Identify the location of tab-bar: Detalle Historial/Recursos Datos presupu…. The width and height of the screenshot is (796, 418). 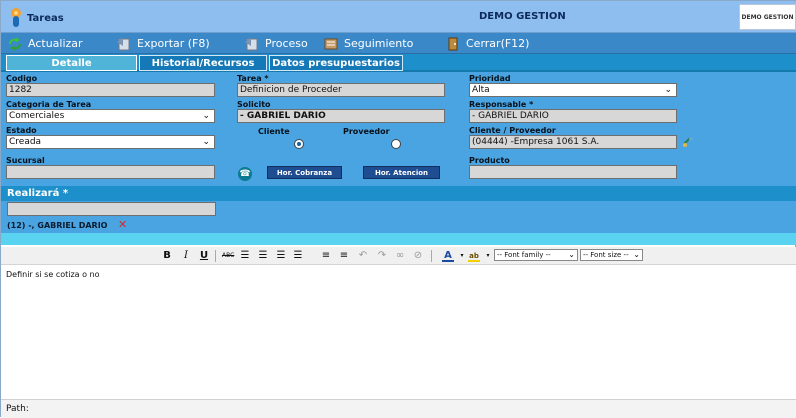
(398, 63).